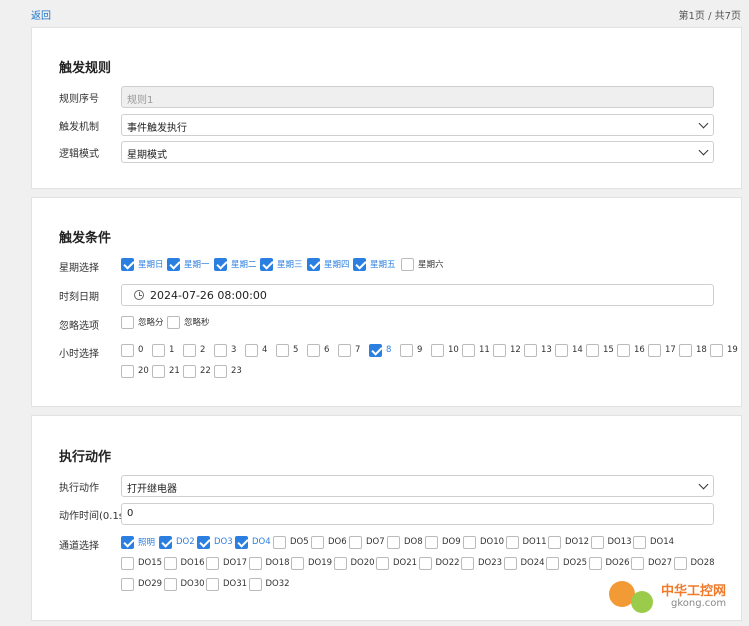 The width and height of the screenshot is (749, 626). What do you see at coordinates (166, 371) in the screenshot?
I see `hour-checkbox: 21` at bounding box center [166, 371].